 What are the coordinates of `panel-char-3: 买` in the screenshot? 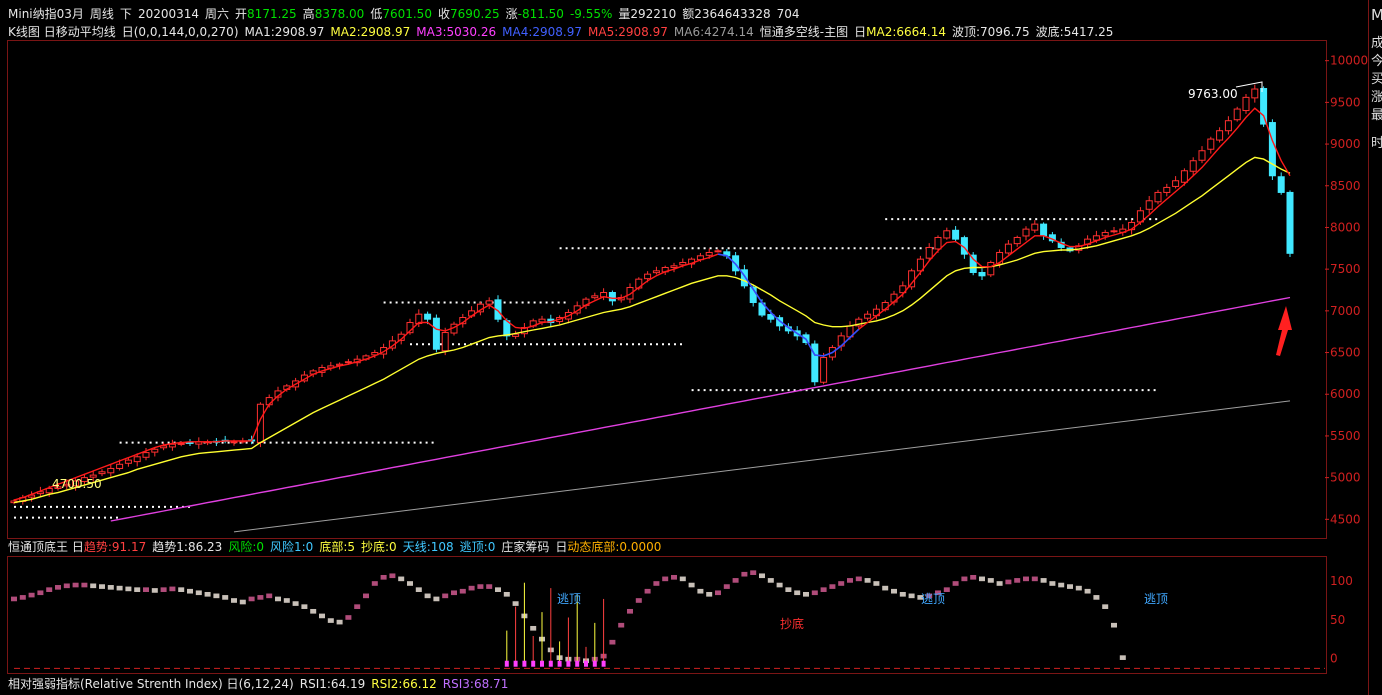 It's located at (1376, 79).